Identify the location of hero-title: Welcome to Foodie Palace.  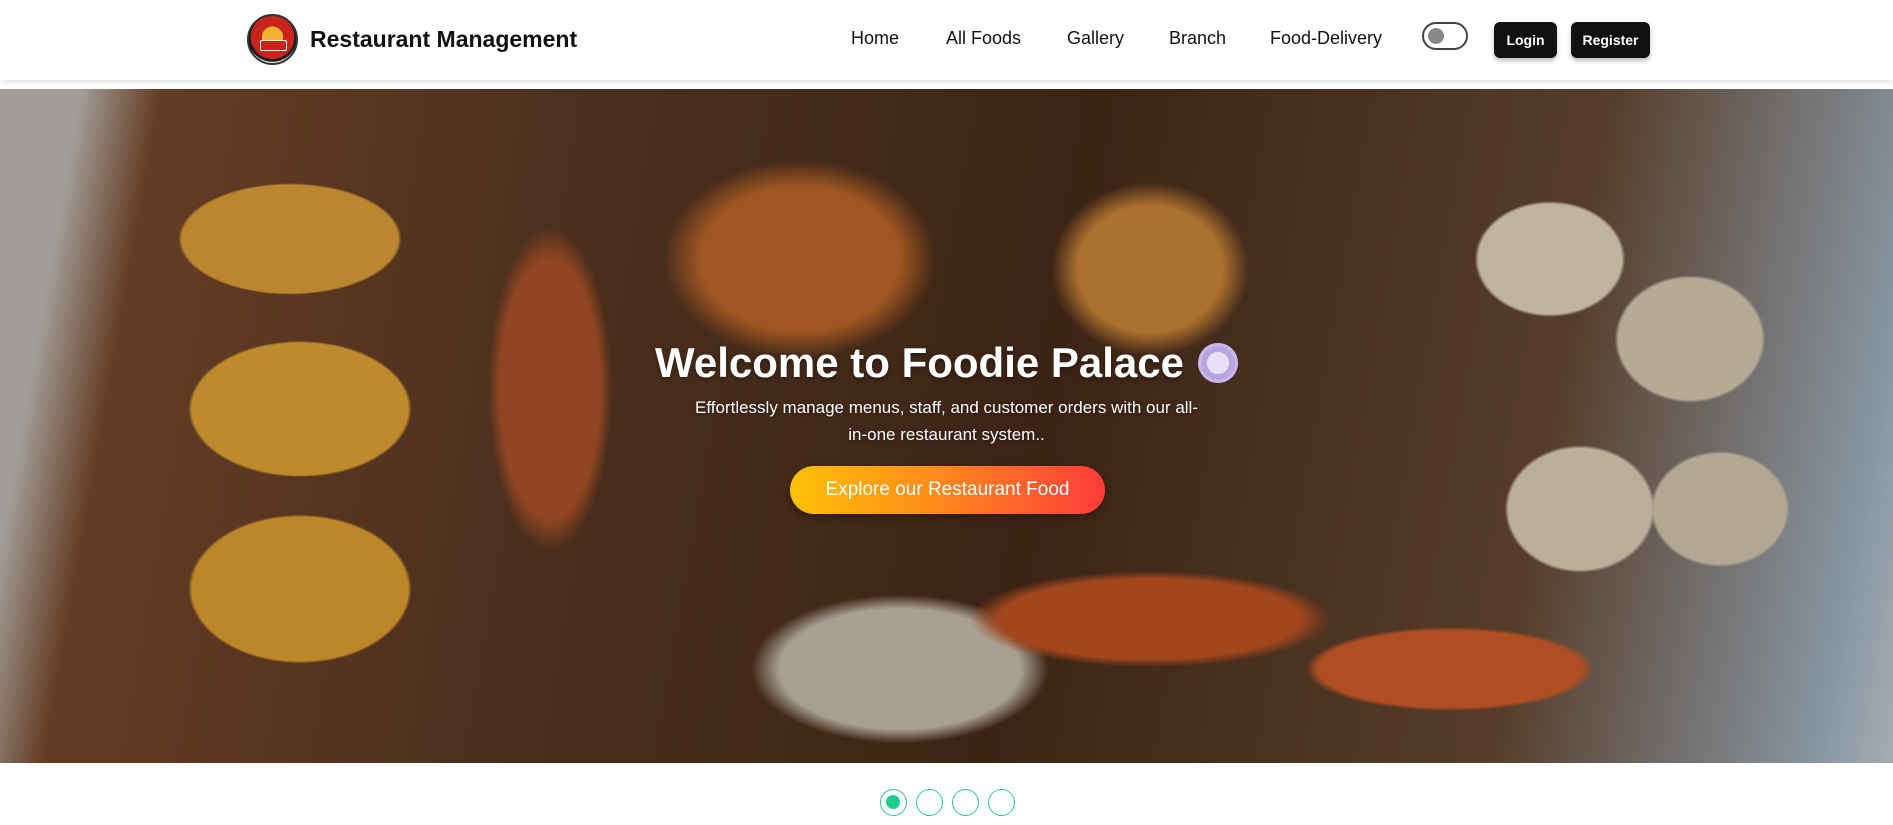
(946, 363).